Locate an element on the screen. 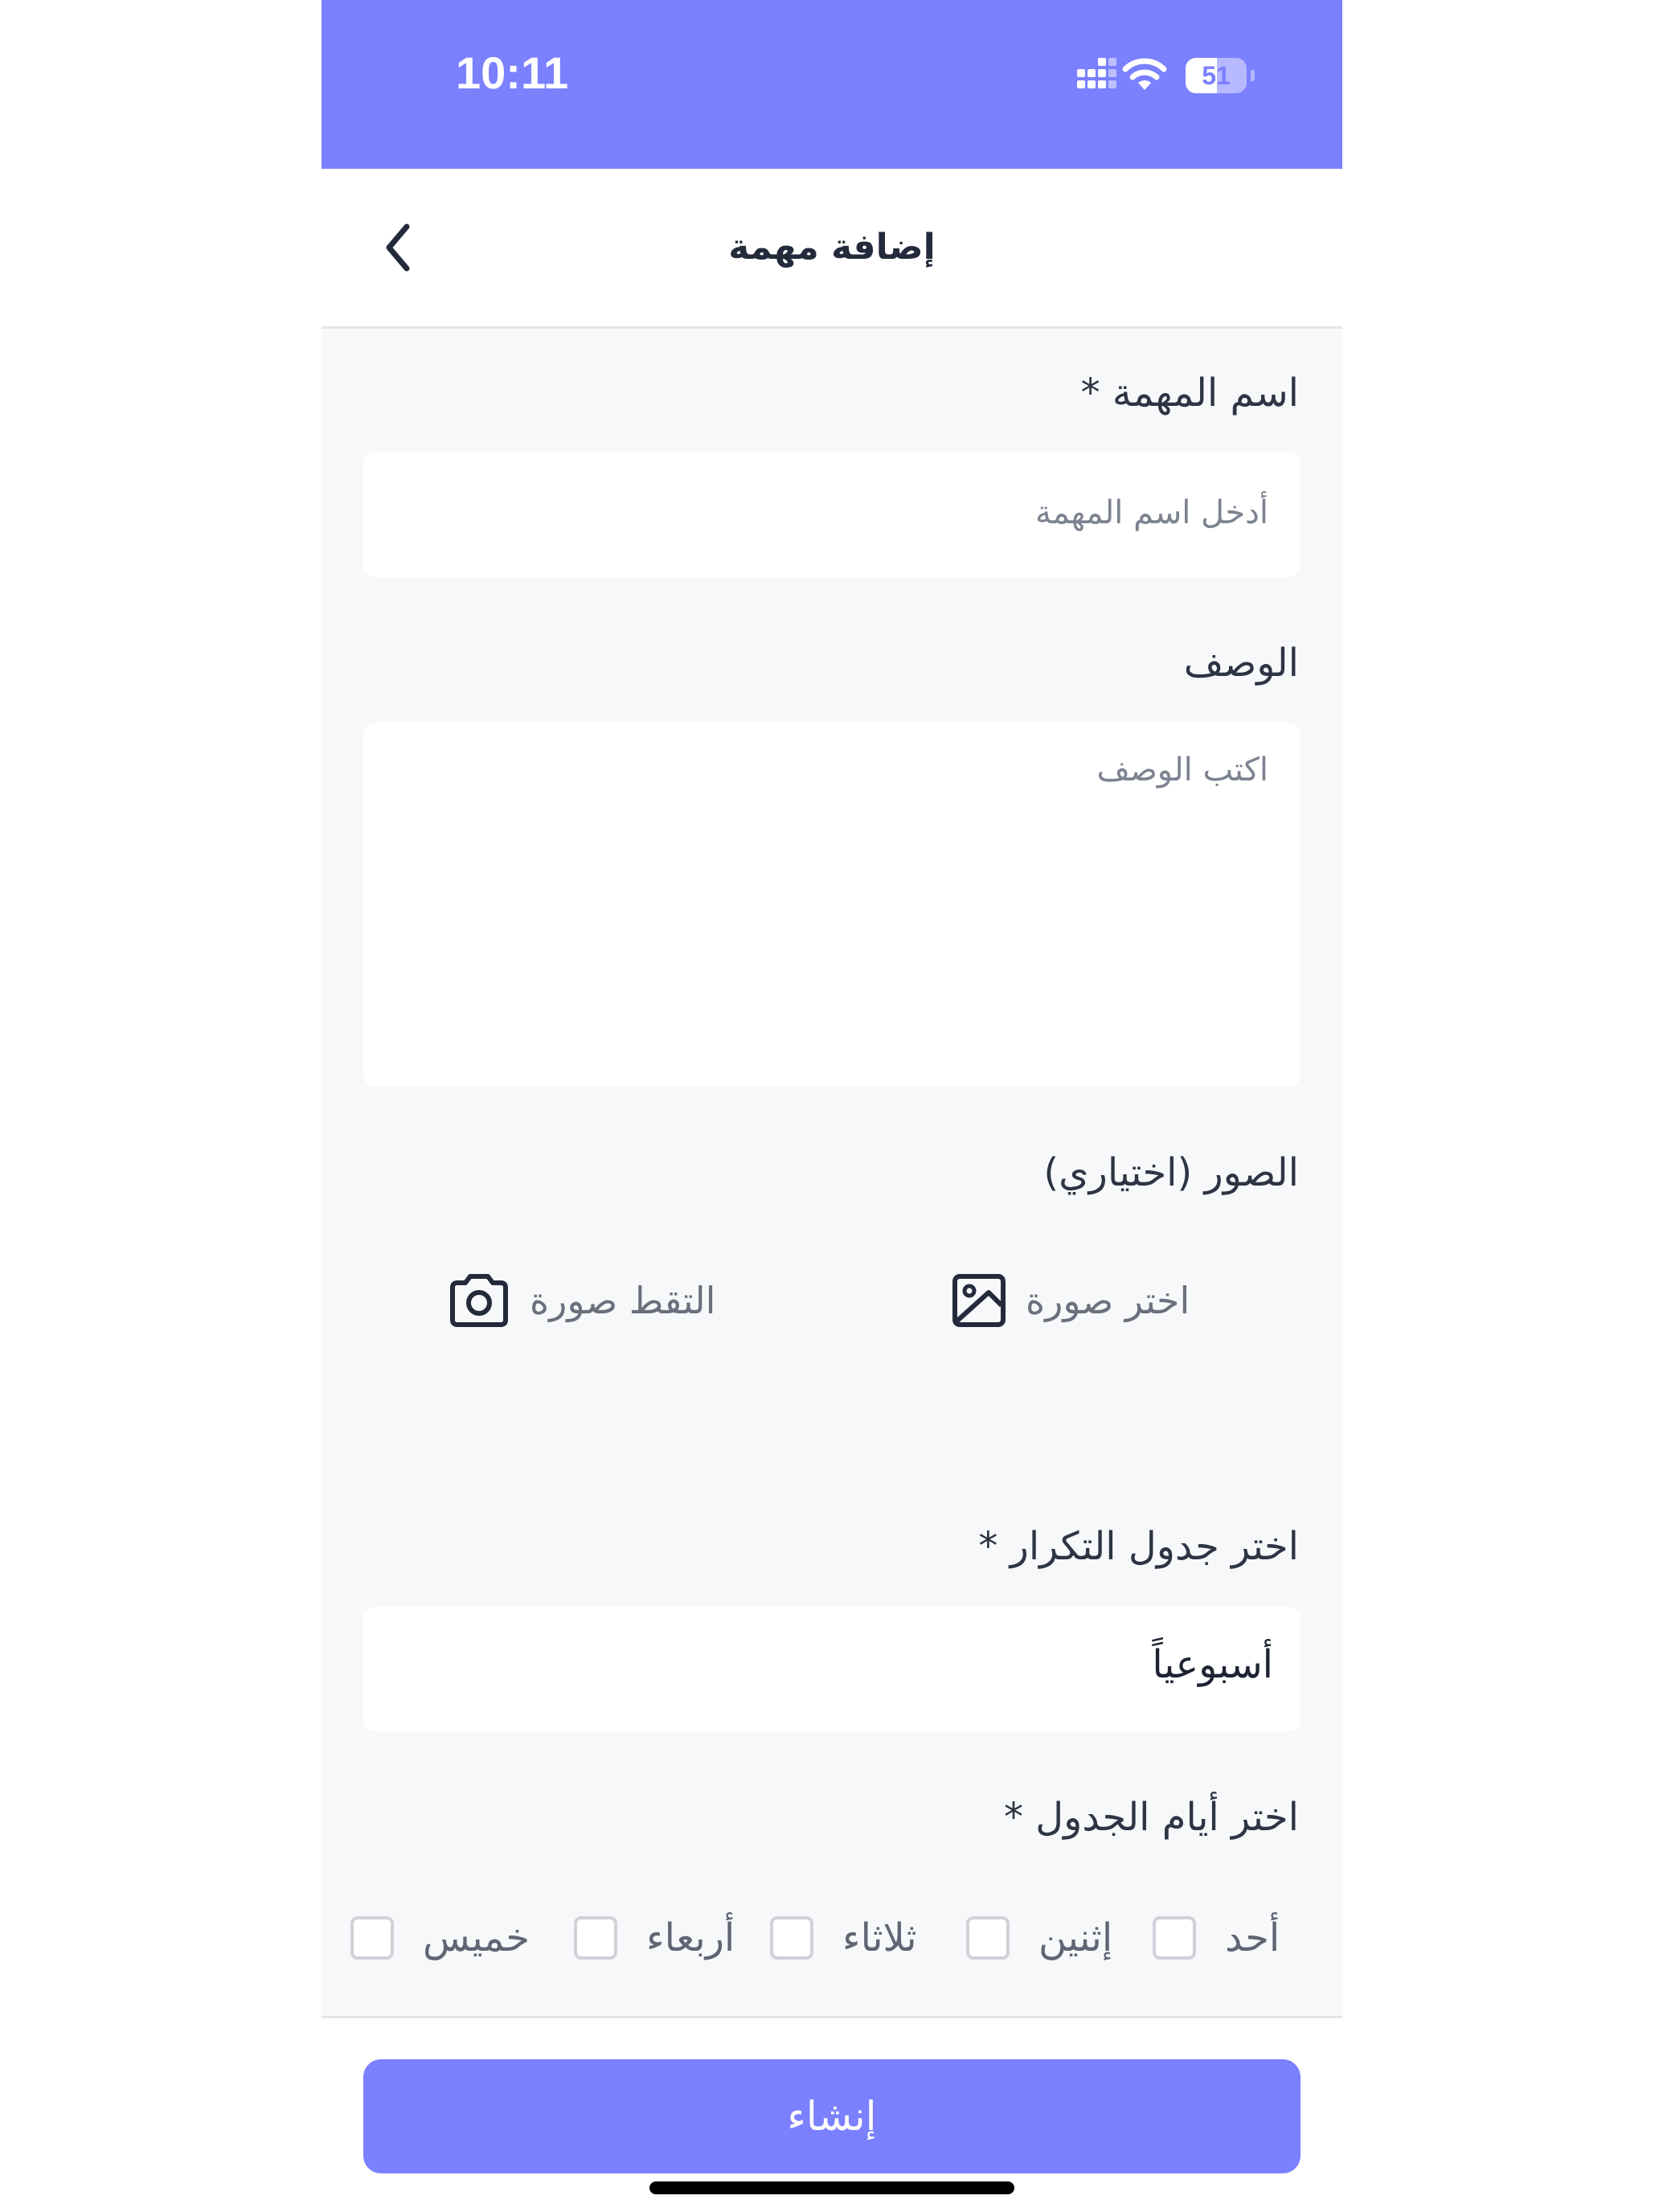 The image size is (1659, 2212). repeat-schedule-label: اختر جدول التكرار * is located at coordinates (1138, 1546).